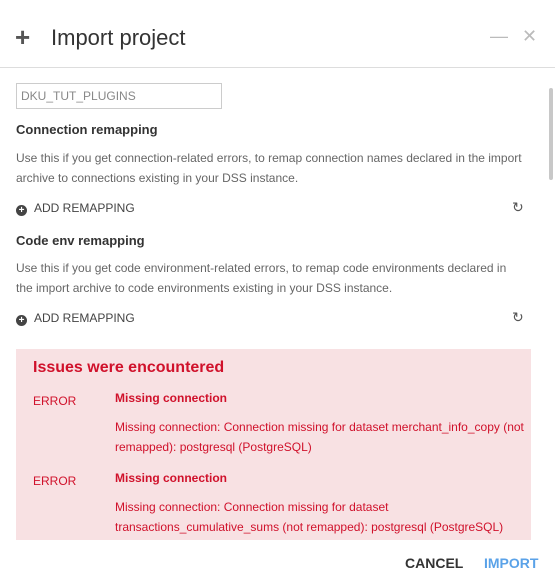 Image resolution: width=555 pixels, height=581 pixels. What do you see at coordinates (529, 36) in the screenshot?
I see `close-icon: ✕` at bounding box center [529, 36].